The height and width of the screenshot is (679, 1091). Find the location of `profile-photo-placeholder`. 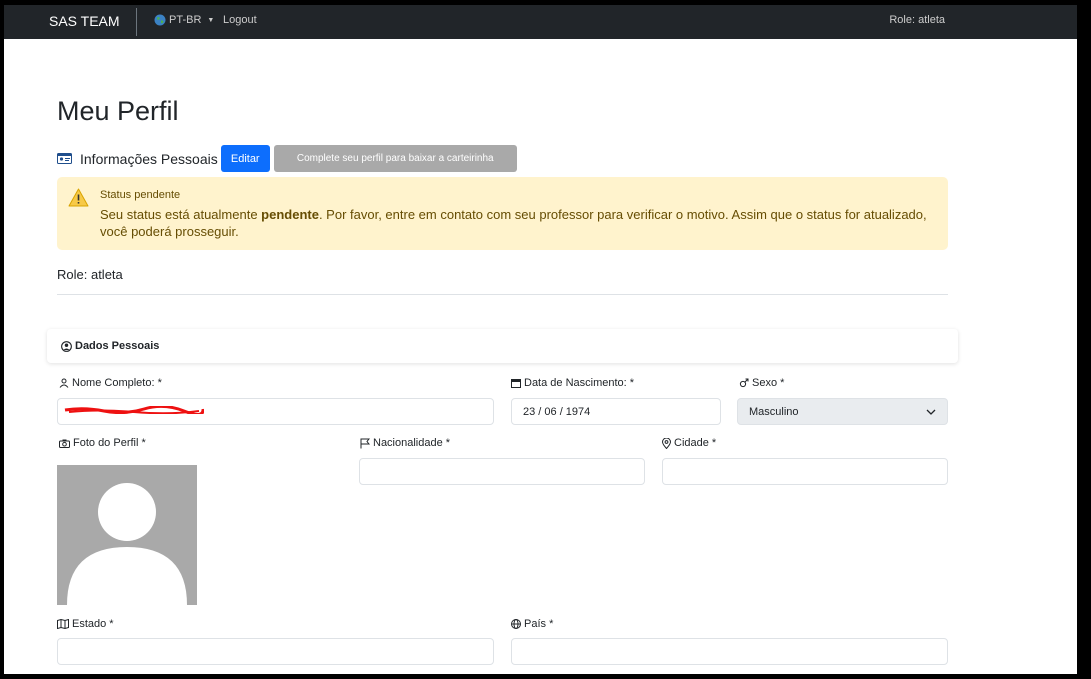

profile-photo-placeholder is located at coordinates (127, 535).